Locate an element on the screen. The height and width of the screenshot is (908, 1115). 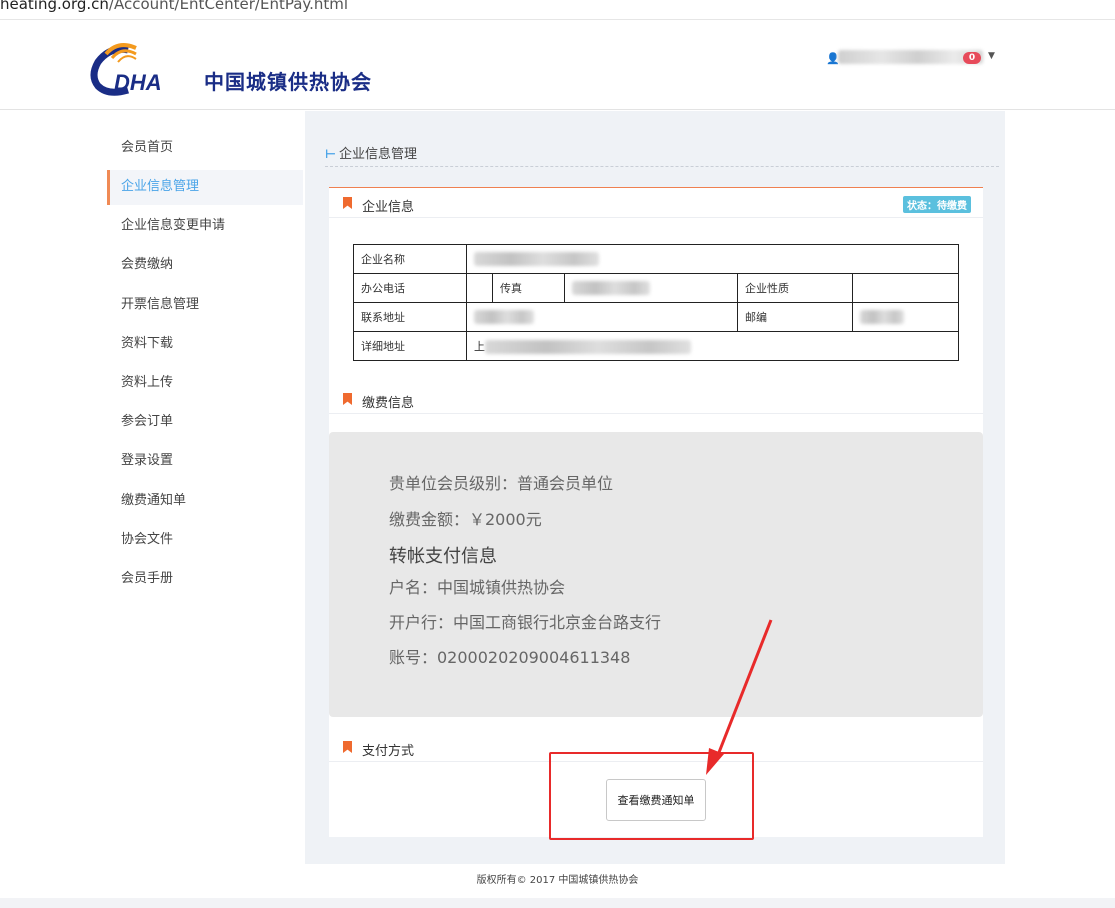
sidebar-item-meeting-orders: 参会订单 is located at coordinates (205, 424).